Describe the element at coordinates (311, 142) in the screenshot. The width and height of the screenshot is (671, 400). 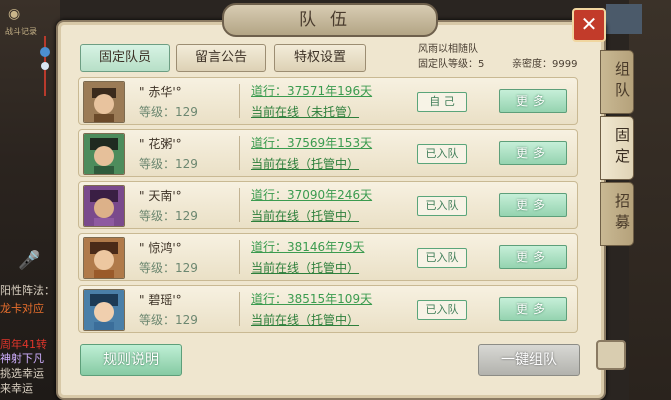
I see `member-daoxing: 道行：37569年153天` at that location.